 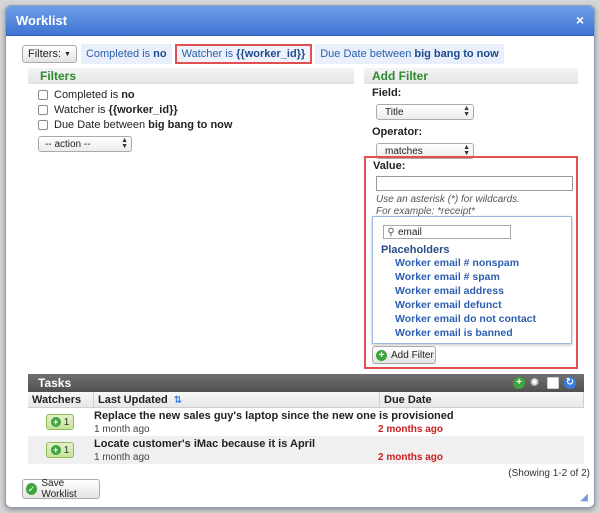 What do you see at coordinates (68, 144) in the screenshot?
I see `action-select-value: -- action --` at bounding box center [68, 144].